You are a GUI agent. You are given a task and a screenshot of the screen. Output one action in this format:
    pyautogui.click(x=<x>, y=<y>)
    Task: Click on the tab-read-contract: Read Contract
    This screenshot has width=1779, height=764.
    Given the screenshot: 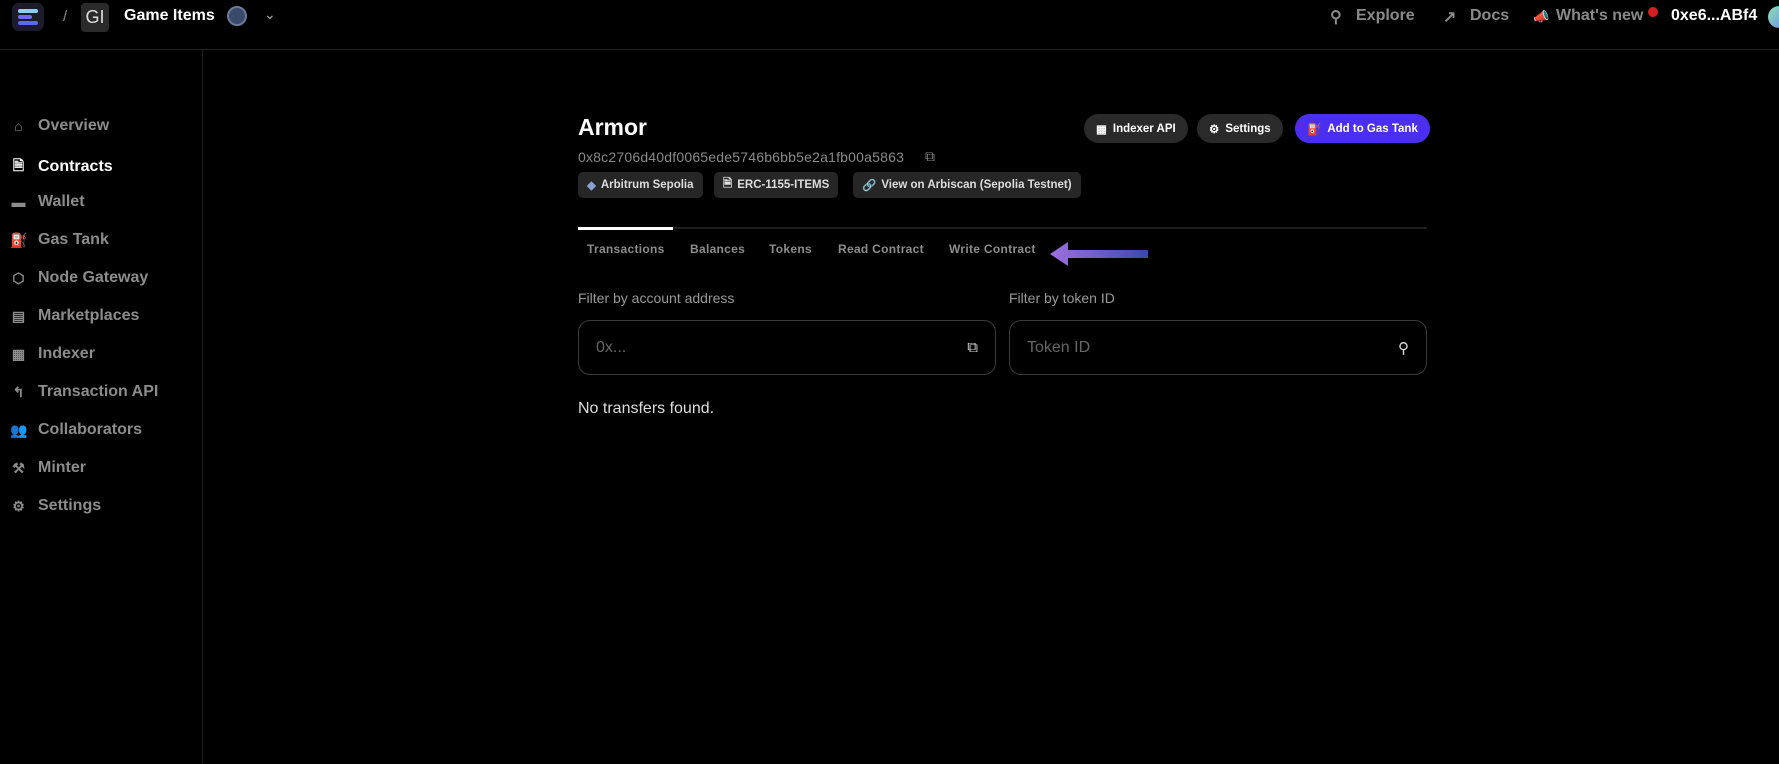 What is the action you would take?
    pyautogui.click(x=881, y=249)
    